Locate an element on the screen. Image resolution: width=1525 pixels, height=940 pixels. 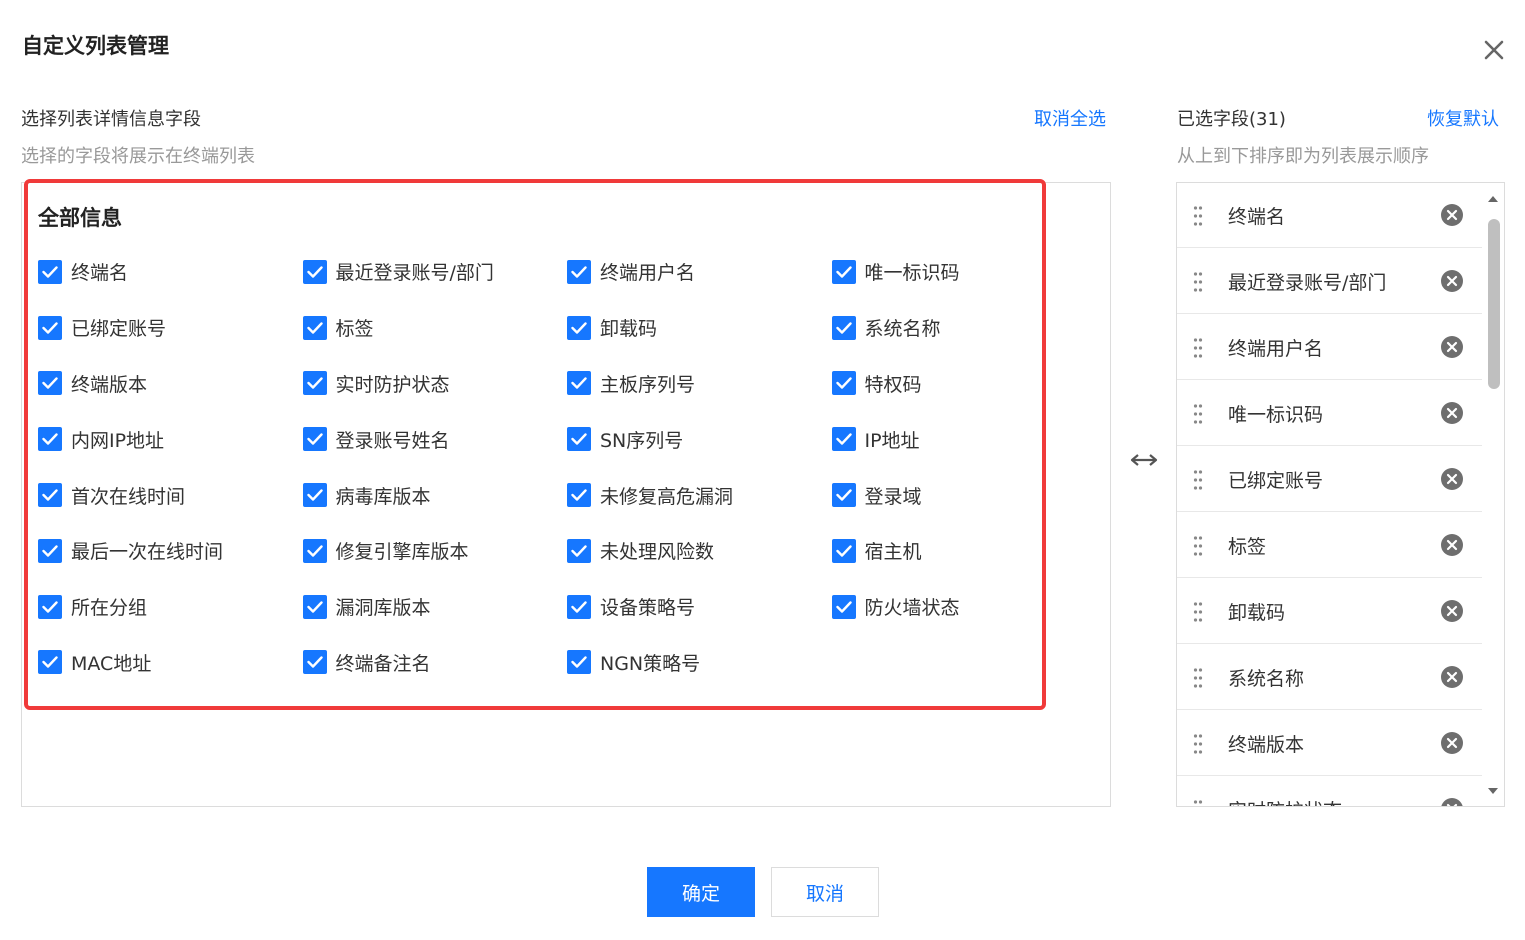
field-checkbox: 最后一次在线时间 is located at coordinates (170, 551).